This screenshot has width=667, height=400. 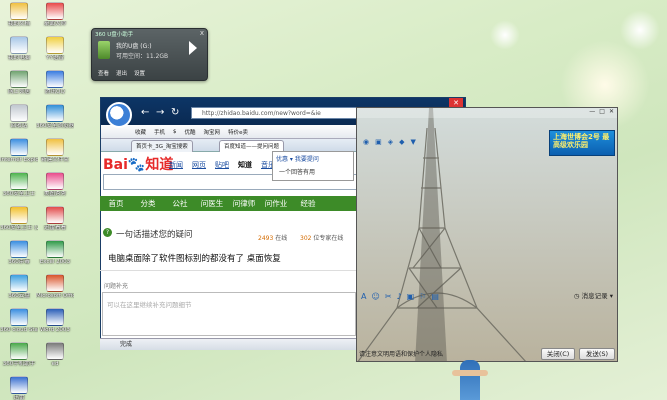 I want to click on desktop-icon: ed, so click(x=55, y=354).